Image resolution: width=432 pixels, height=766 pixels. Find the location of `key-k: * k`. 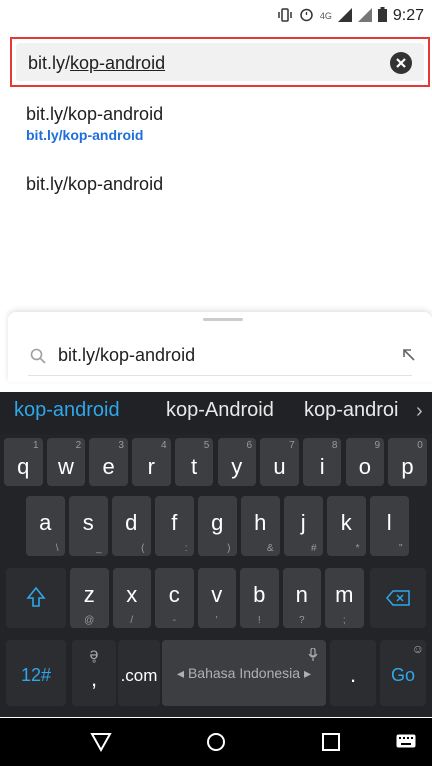

key-k: * k is located at coordinates (346, 526).